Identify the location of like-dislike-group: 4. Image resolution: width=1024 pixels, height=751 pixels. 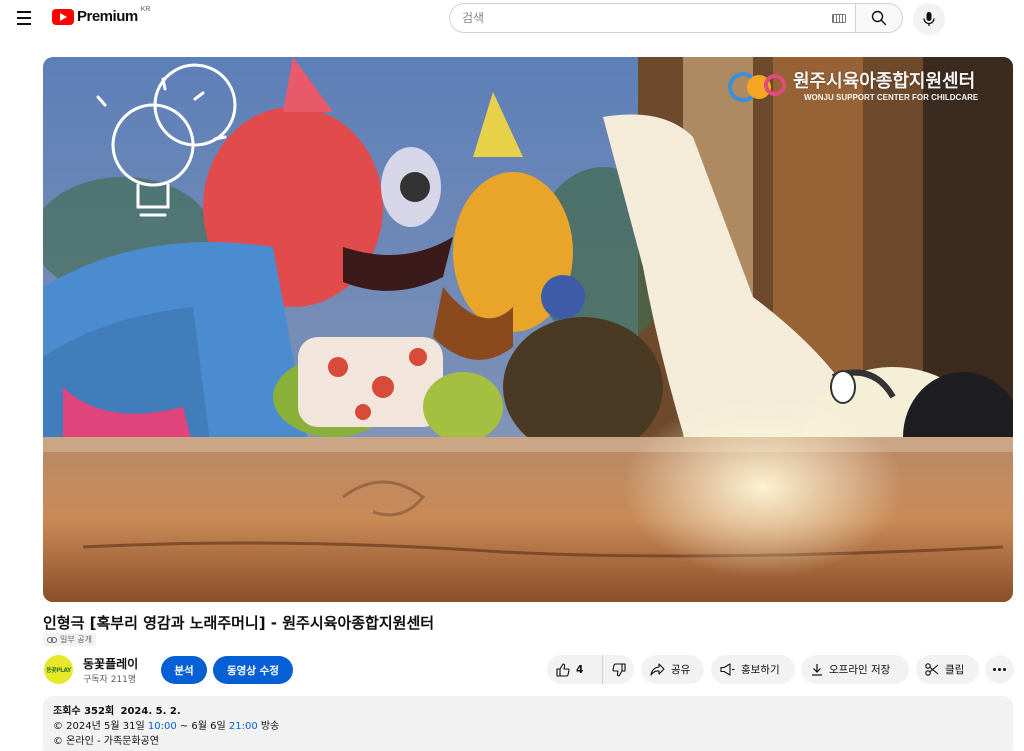
(590, 669).